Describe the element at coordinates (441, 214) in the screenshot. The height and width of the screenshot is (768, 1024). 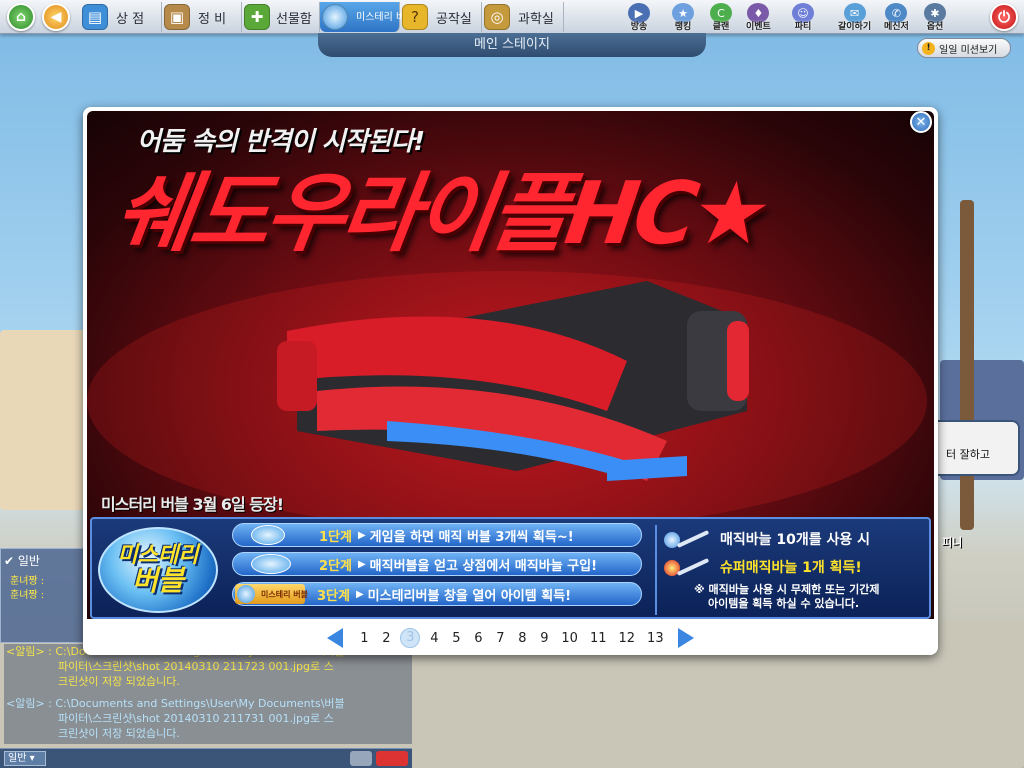
I see `banner-title: 쉐도우라이플HC★` at that location.